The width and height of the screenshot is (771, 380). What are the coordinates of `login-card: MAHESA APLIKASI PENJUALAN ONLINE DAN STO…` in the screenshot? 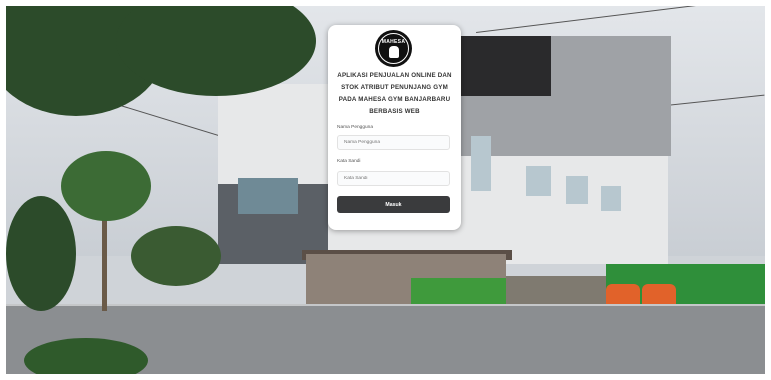 It's located at (394, 127).